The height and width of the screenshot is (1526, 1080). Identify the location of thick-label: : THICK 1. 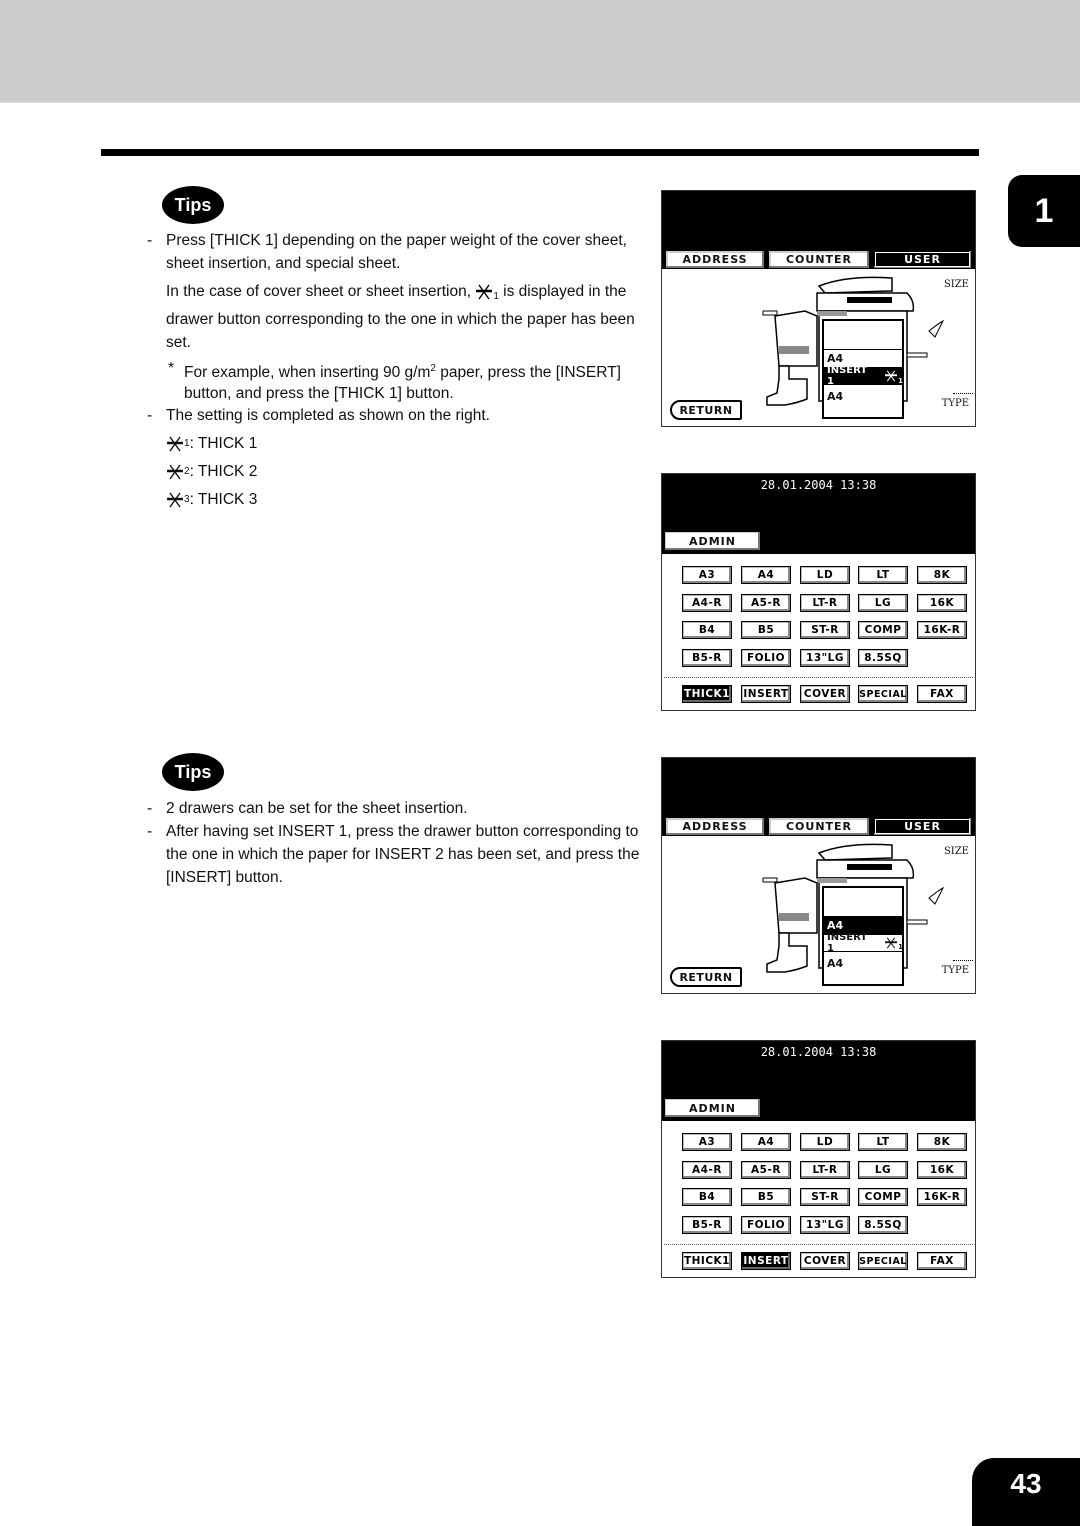
(223, 444).